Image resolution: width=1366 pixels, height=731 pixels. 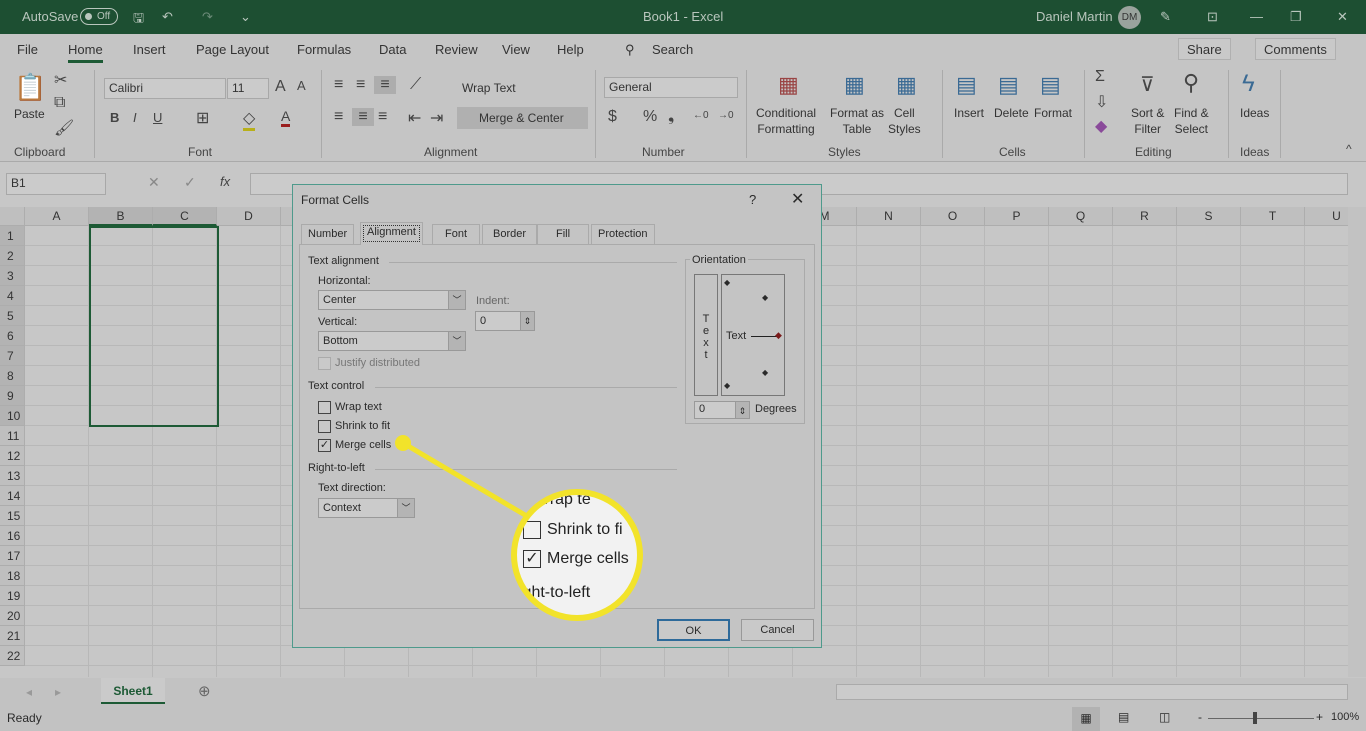 I want to click on magnified-rtl: ight-to-left, so click(x=555, y=592).